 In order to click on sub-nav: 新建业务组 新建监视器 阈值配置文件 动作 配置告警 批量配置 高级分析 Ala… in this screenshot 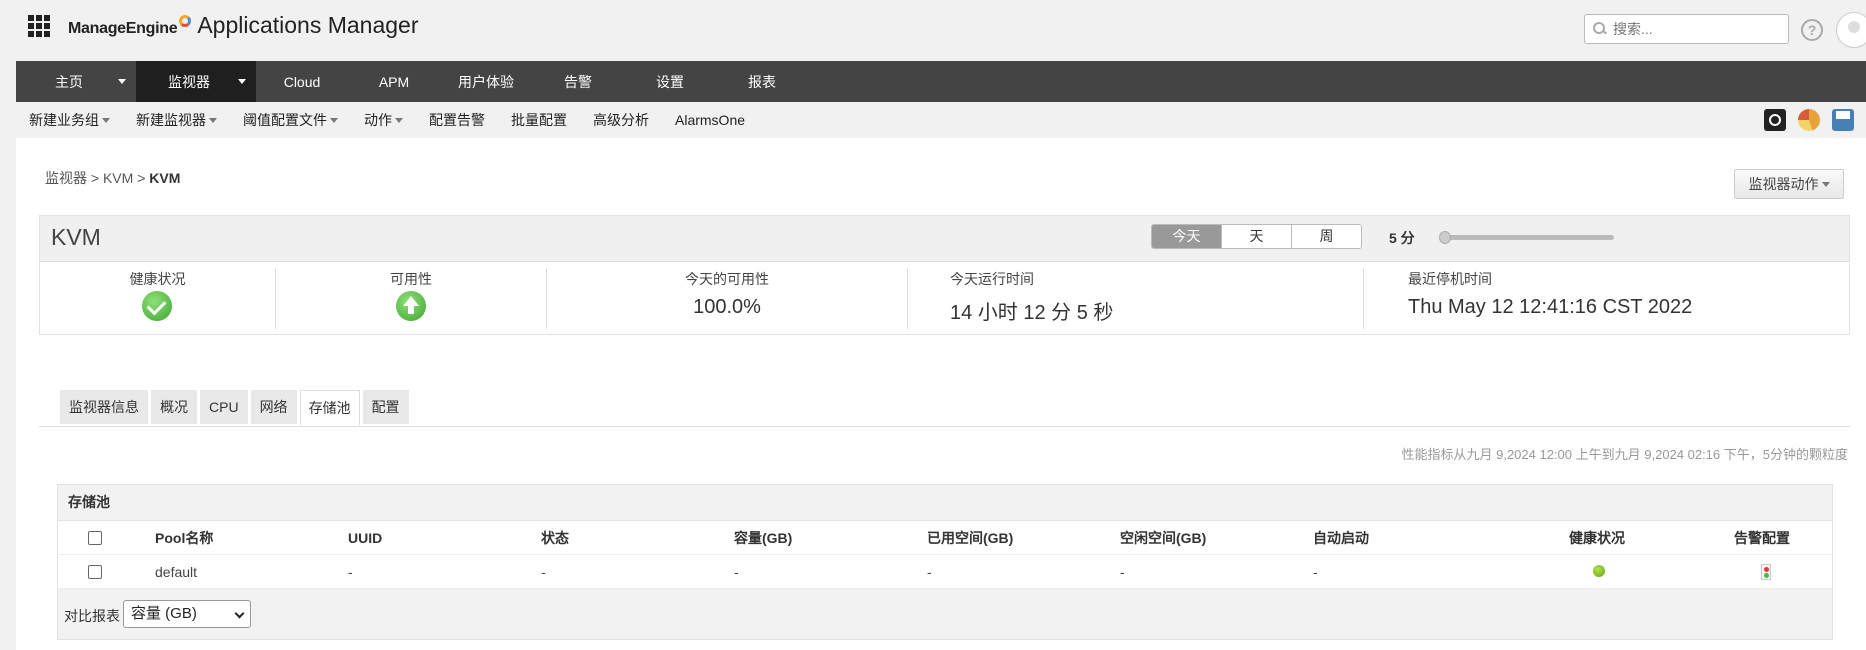, I will do `click(941, 120)`.